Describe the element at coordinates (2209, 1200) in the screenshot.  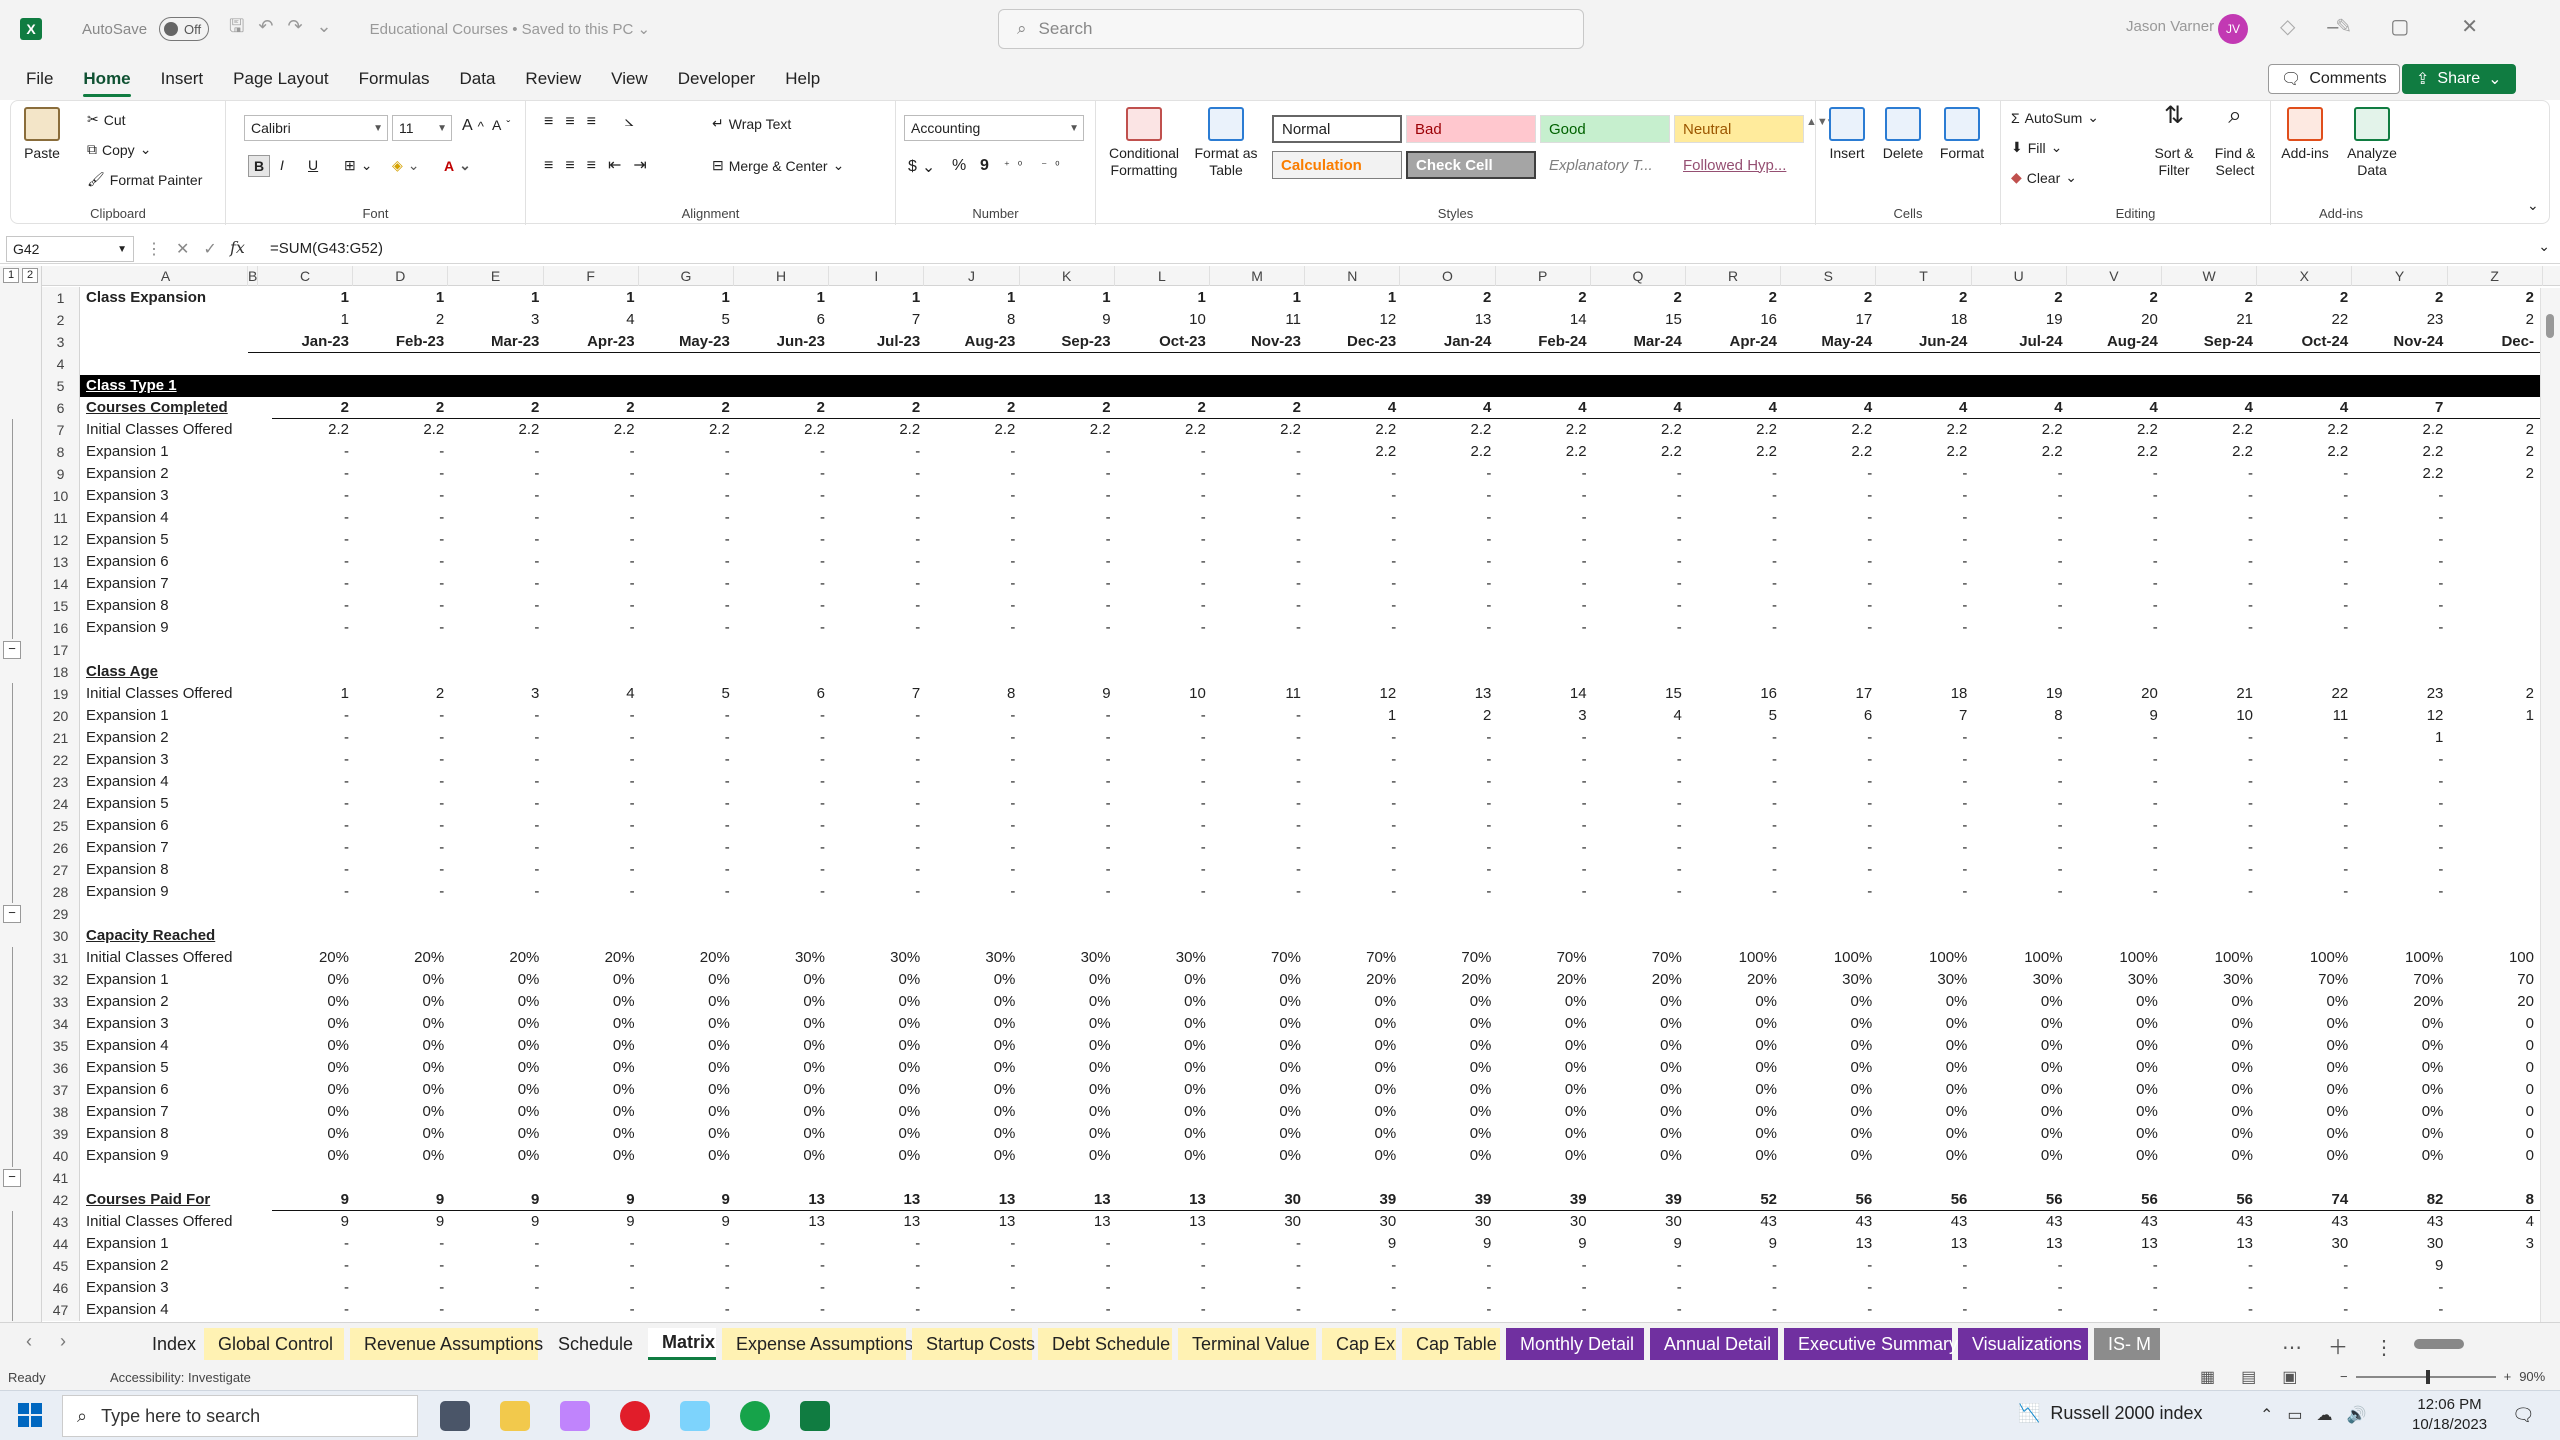
I see `grid-cell: 56` at that location.